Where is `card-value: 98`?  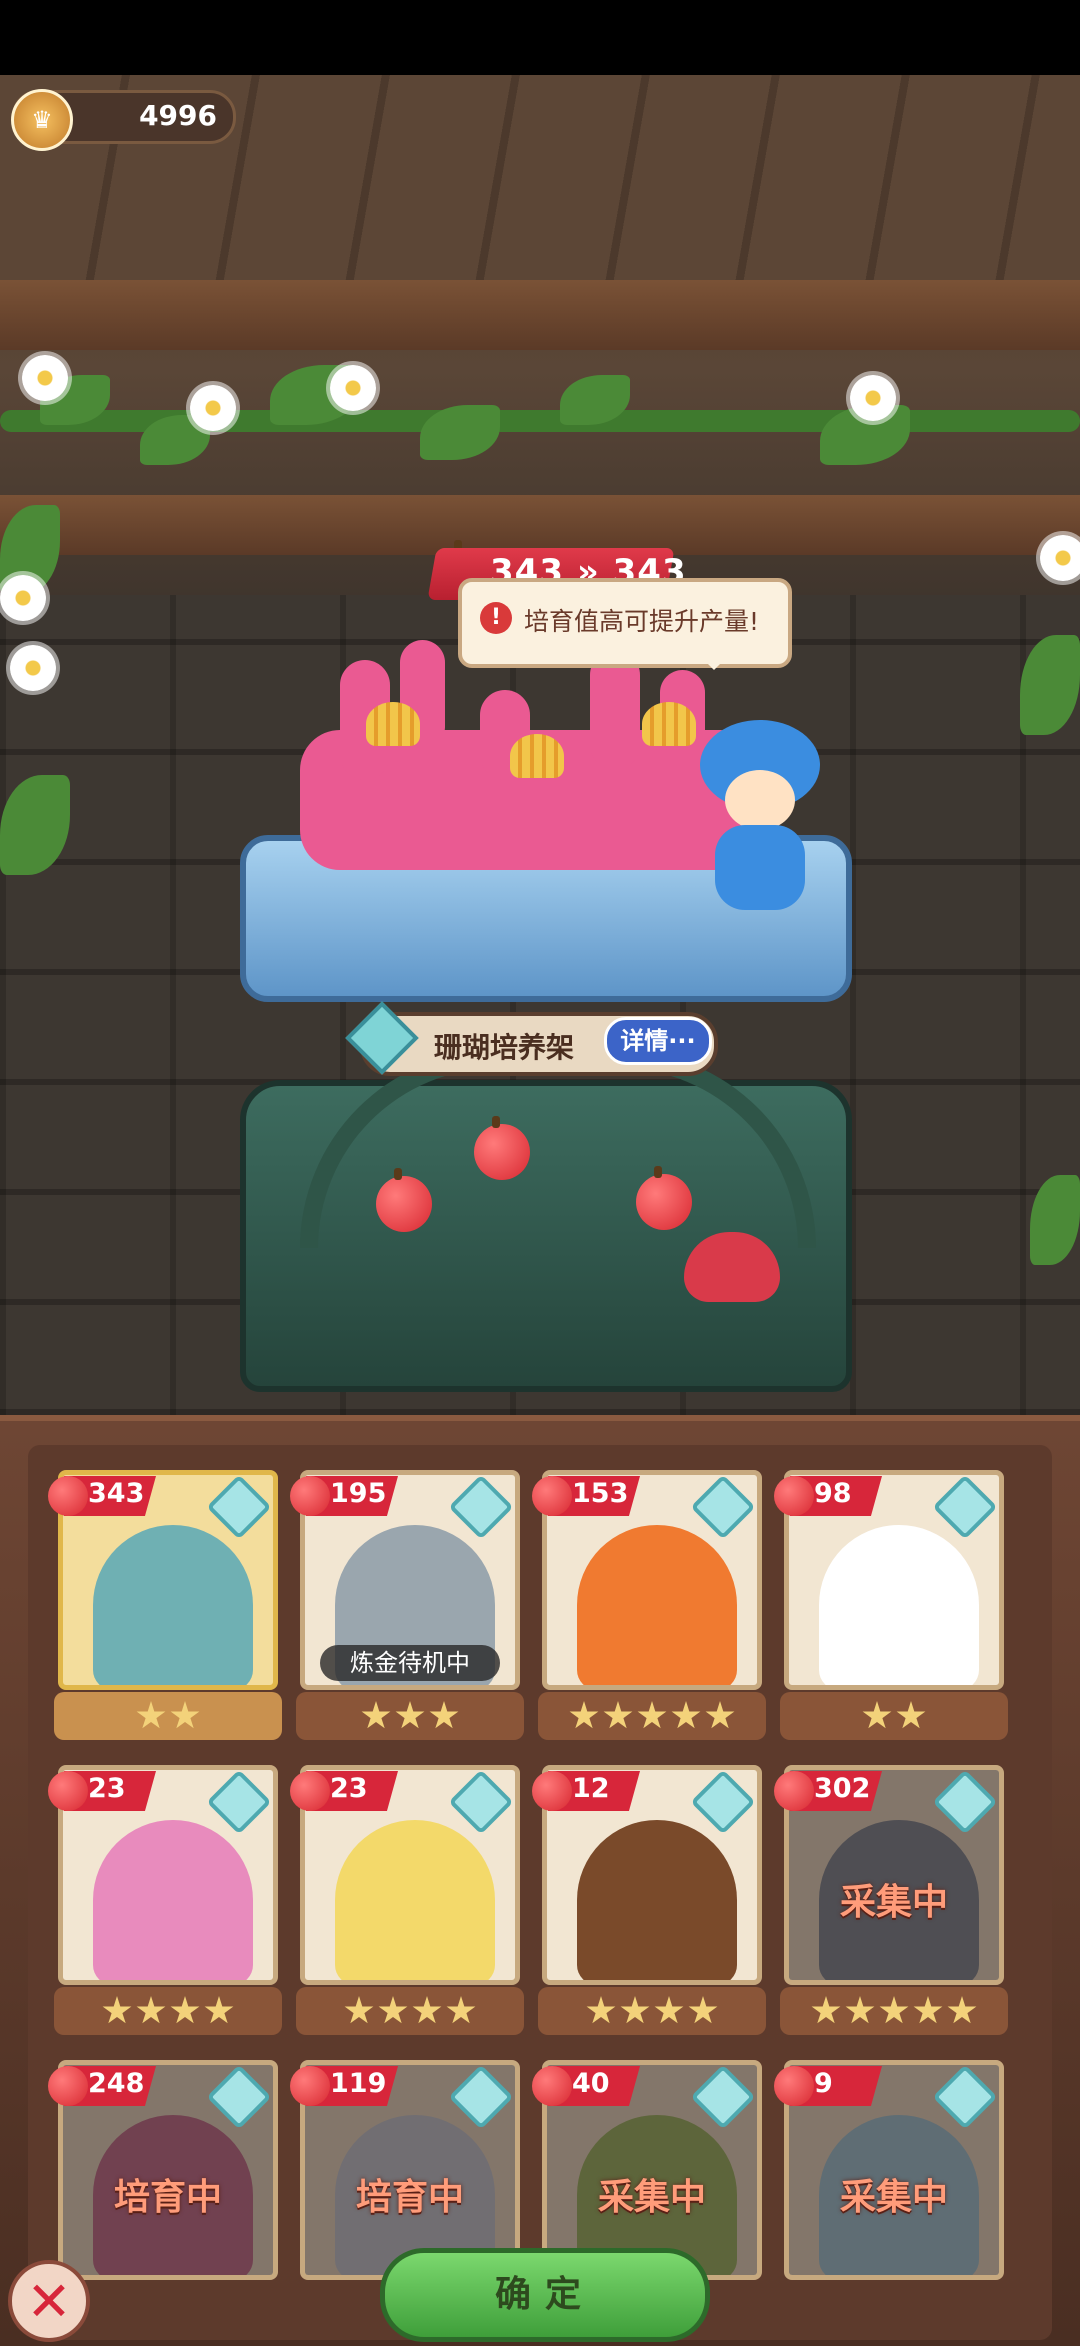 card-value: 98 is located at coordinates (833, 1493).